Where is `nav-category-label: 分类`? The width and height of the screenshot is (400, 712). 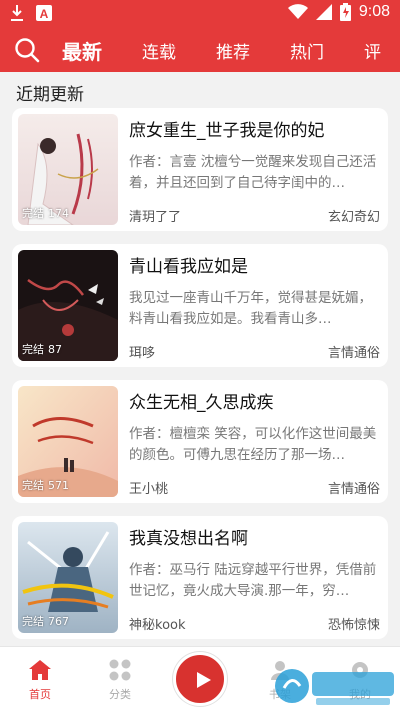 nav-category-label: 分类 is located at coordinates (120, 694).